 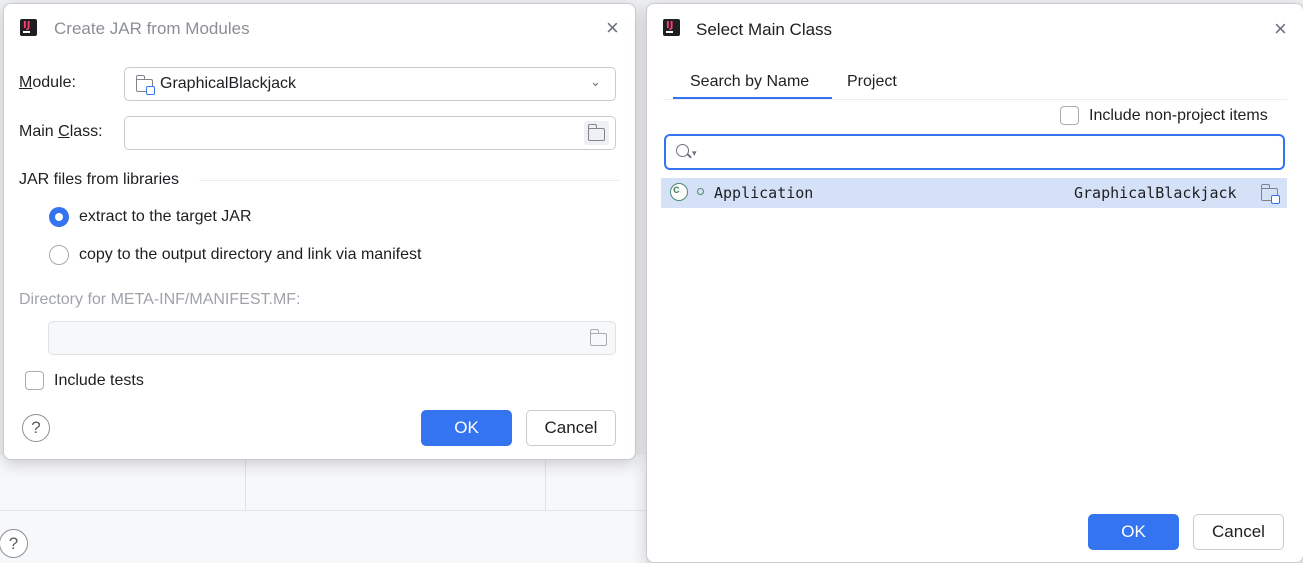 What do you see at coordinates (47, 82) in the screenshot?
I see `module-label: Module:` at bounding box center [47, 82].